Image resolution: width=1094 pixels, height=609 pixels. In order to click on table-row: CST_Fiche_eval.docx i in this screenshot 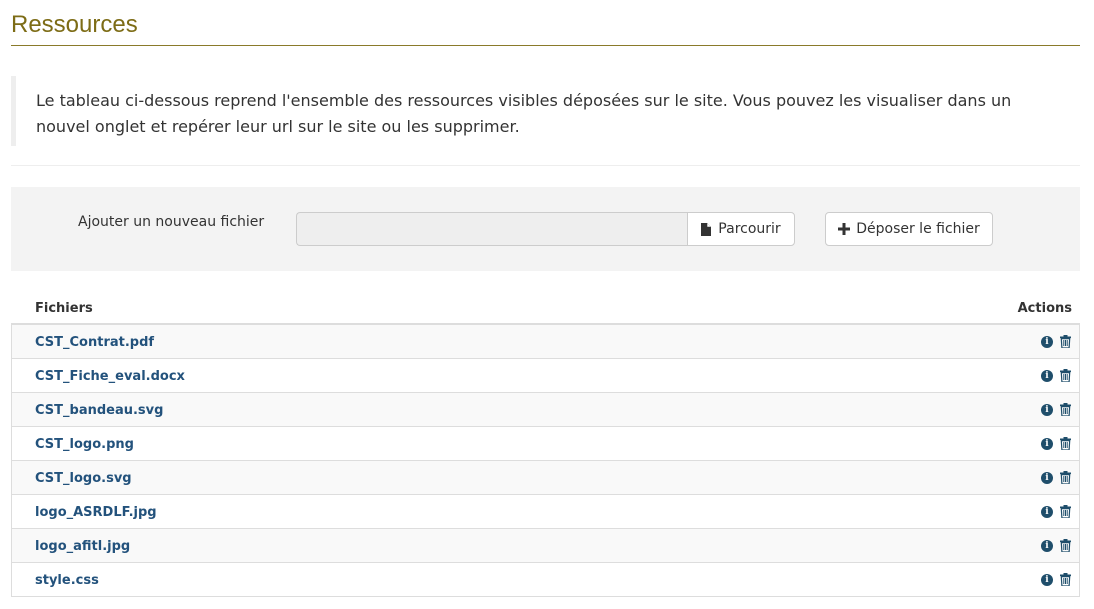, I will do `click(545, 376)`.